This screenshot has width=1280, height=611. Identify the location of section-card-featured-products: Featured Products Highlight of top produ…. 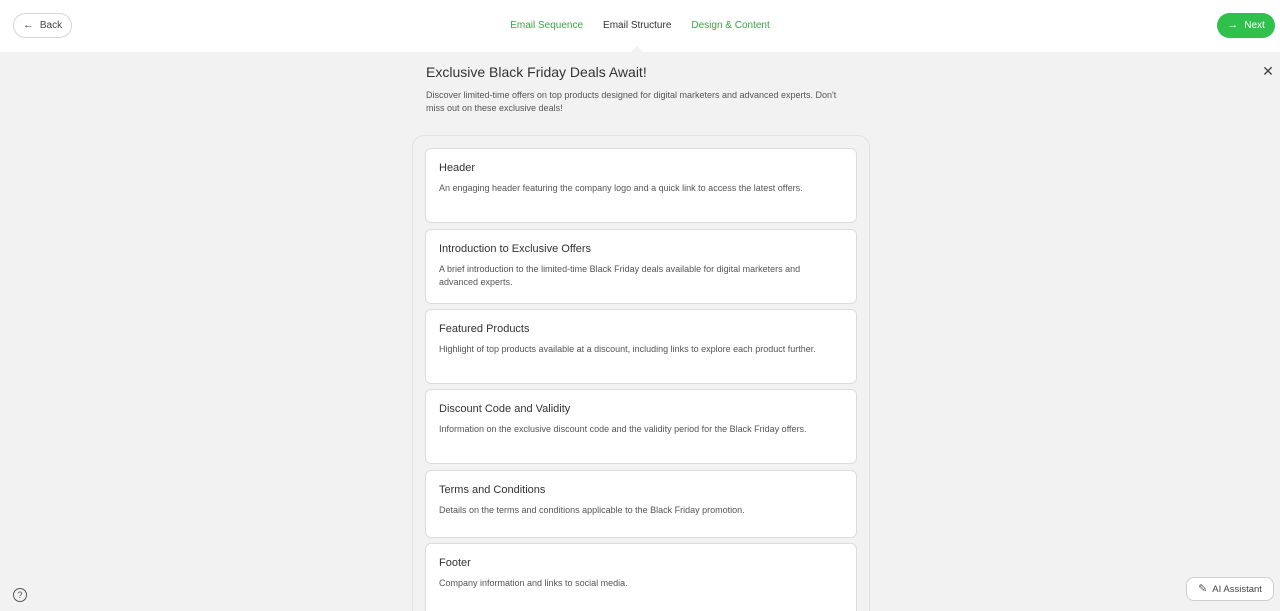
(641, 346).